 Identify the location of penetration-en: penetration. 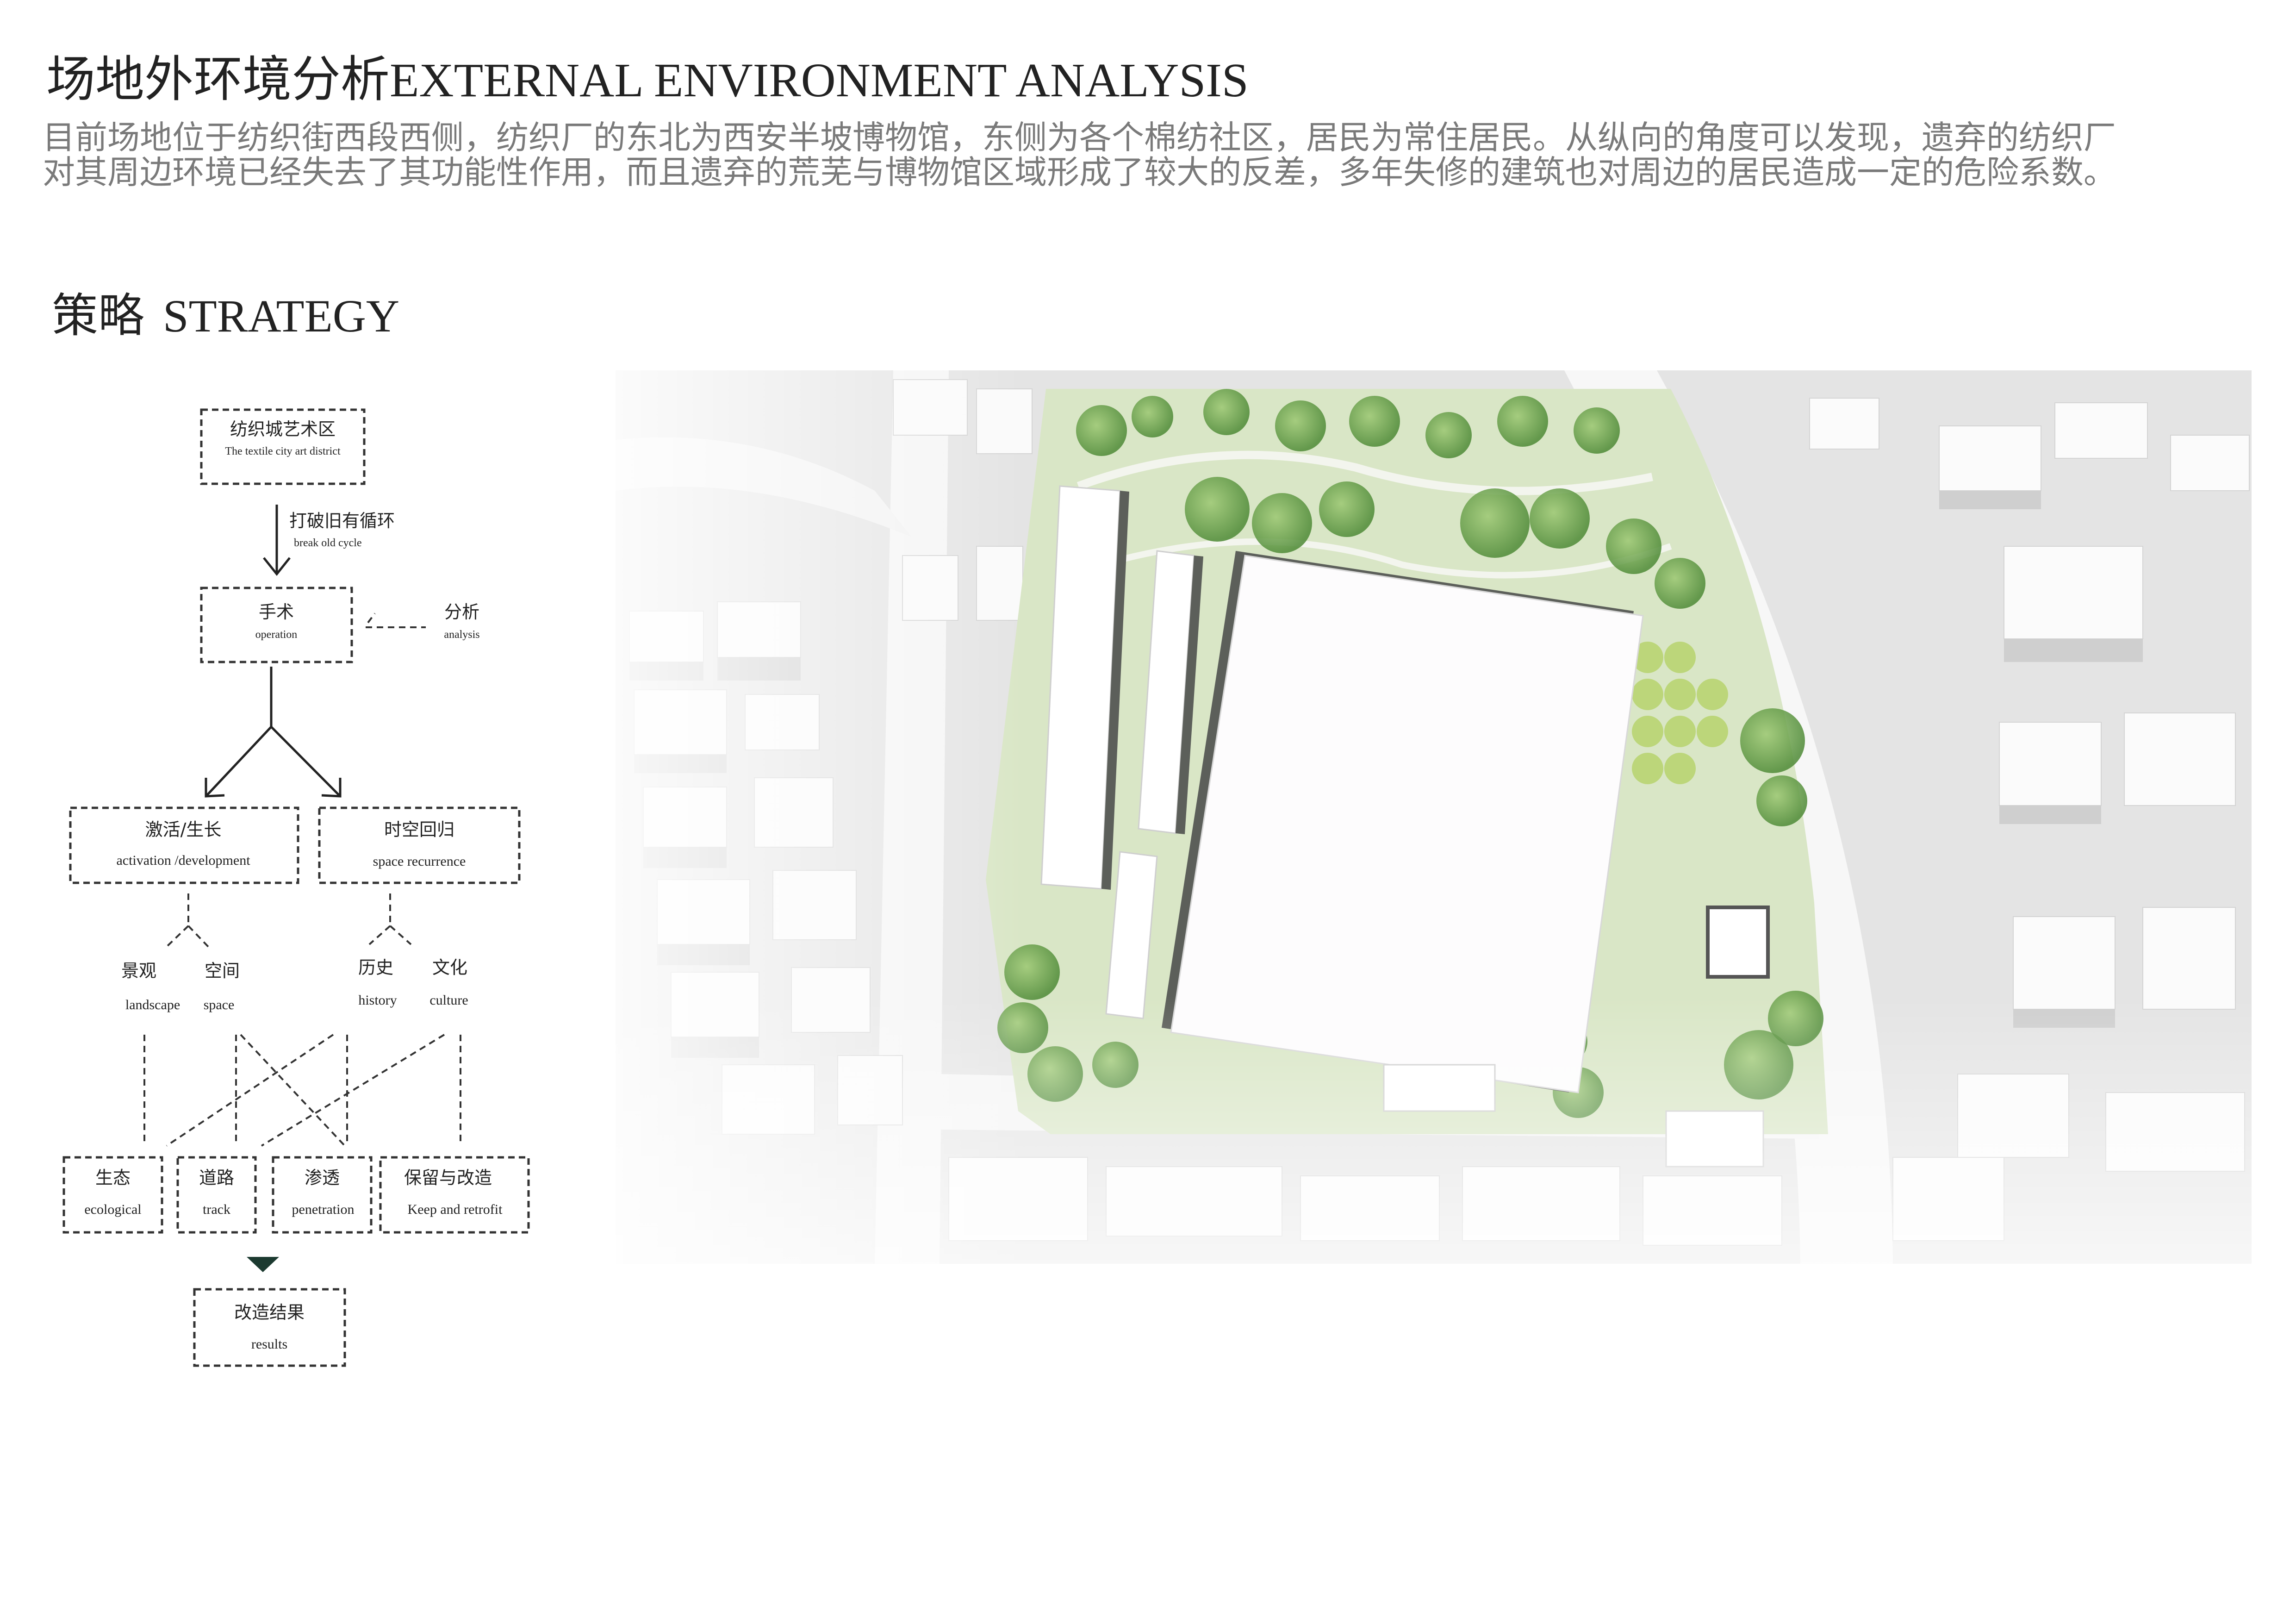
(323, 1209).